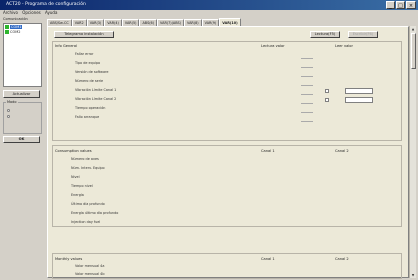 This screenshot has height=280, width=418. I want to click on consumption-col2: Canal 2, so click(342, 151).